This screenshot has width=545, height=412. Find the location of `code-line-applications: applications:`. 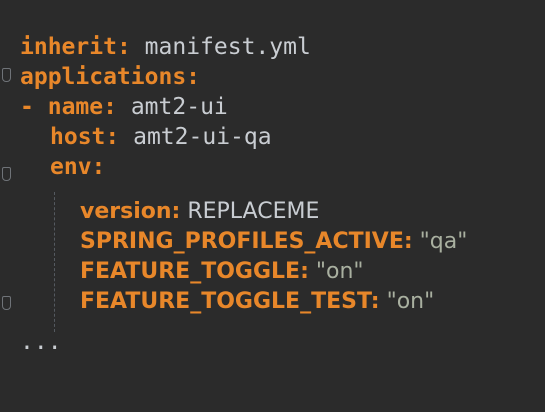

code-line-applications: applications: is located at coordinates (110, 77).